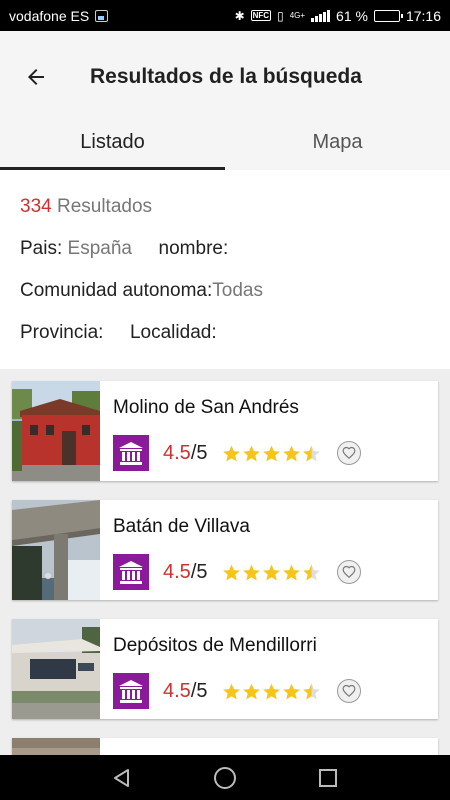 The height and width of the screenshot is (800, 450). I want to click on result-name: Depósitos de Mendillorri, so click(215, 645).